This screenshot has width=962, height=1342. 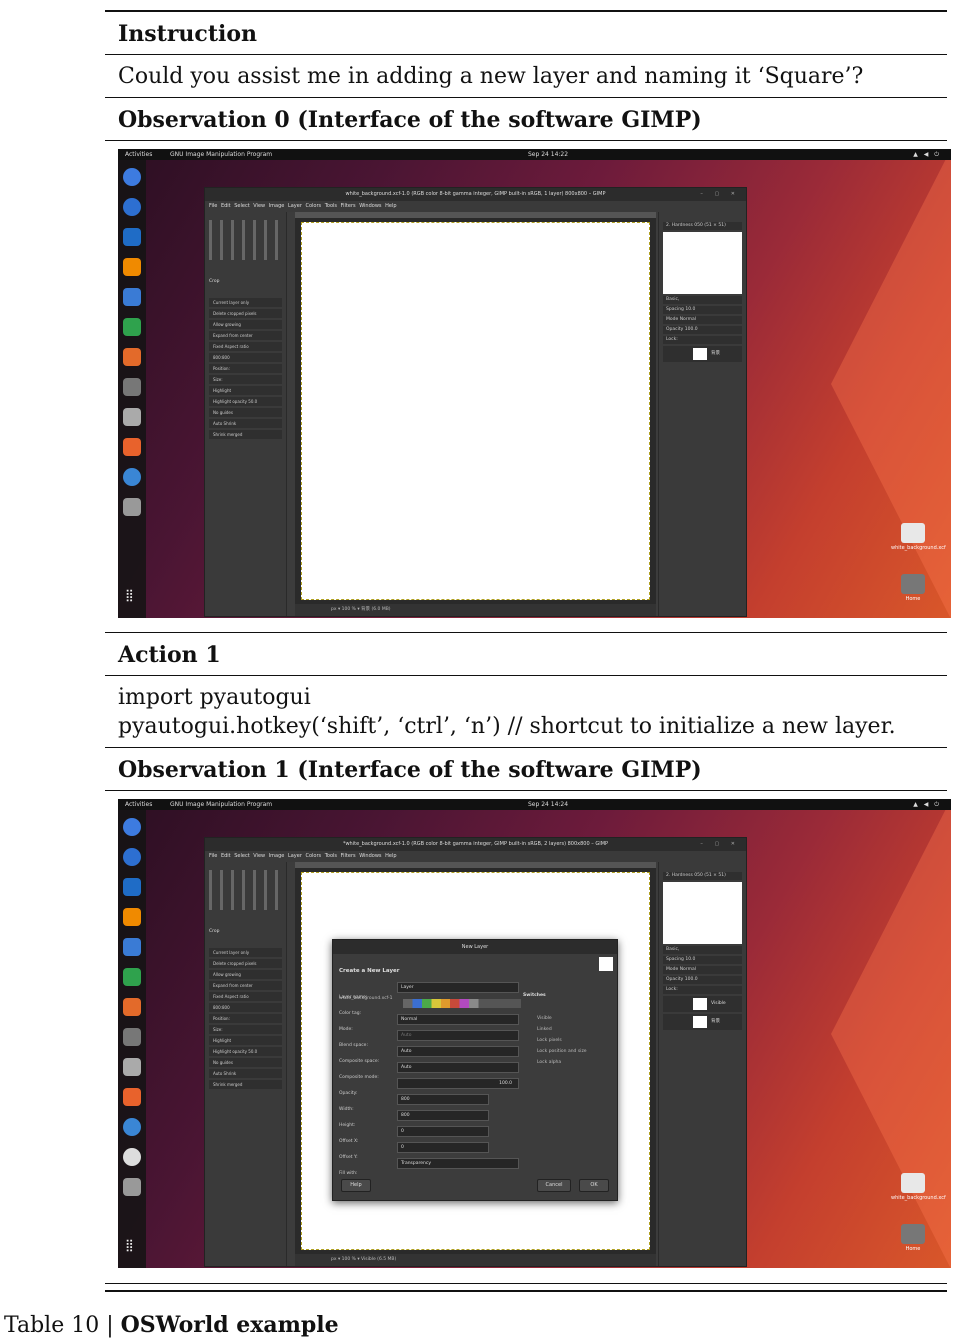 What do you see at coordinates (458, 1083) in the screenshot?
I see `opacity-slider: 100.0` at bounding box center [458, 1083].